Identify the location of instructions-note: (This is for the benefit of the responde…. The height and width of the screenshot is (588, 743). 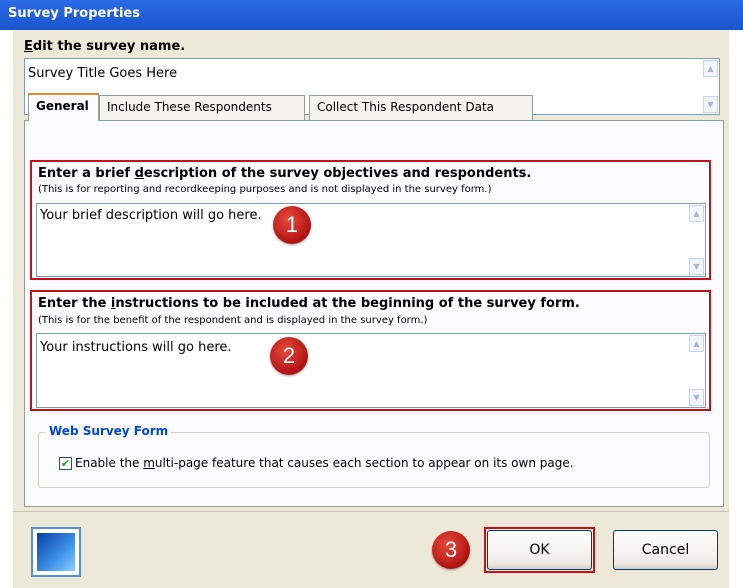
(233, 320).